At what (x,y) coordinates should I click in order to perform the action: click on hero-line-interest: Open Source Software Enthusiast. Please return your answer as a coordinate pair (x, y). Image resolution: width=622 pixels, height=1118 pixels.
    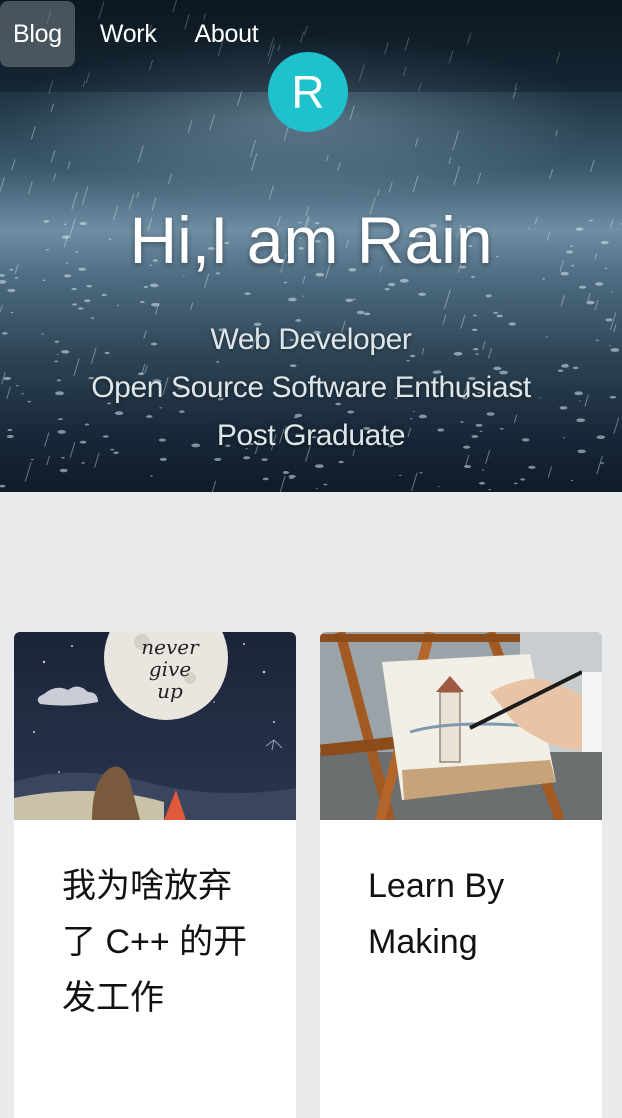
    Looking at the image, I should click on (311, 387).